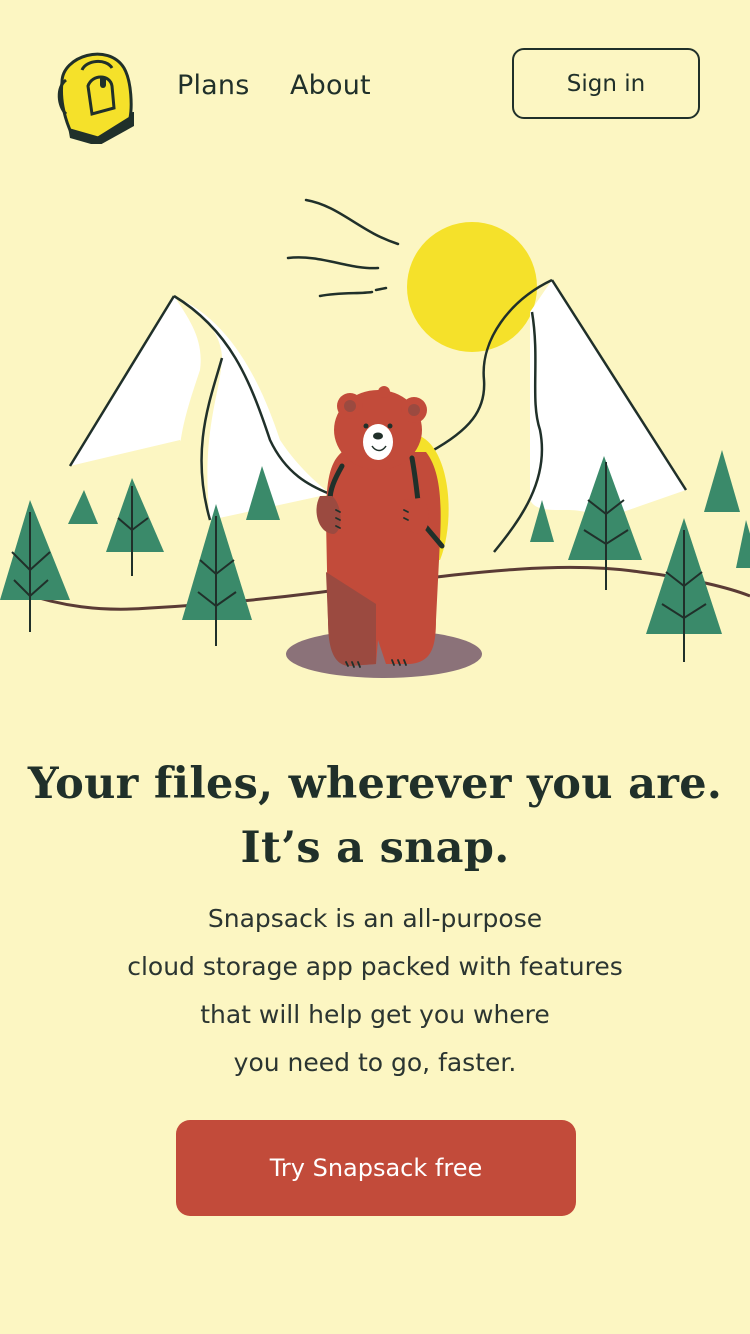 This screenshot has width=750, height=1334. What do you see at coordinates (95, 96) in the screenshot?
I see `backpack-logo-icon` at bounding box center [95, 96].